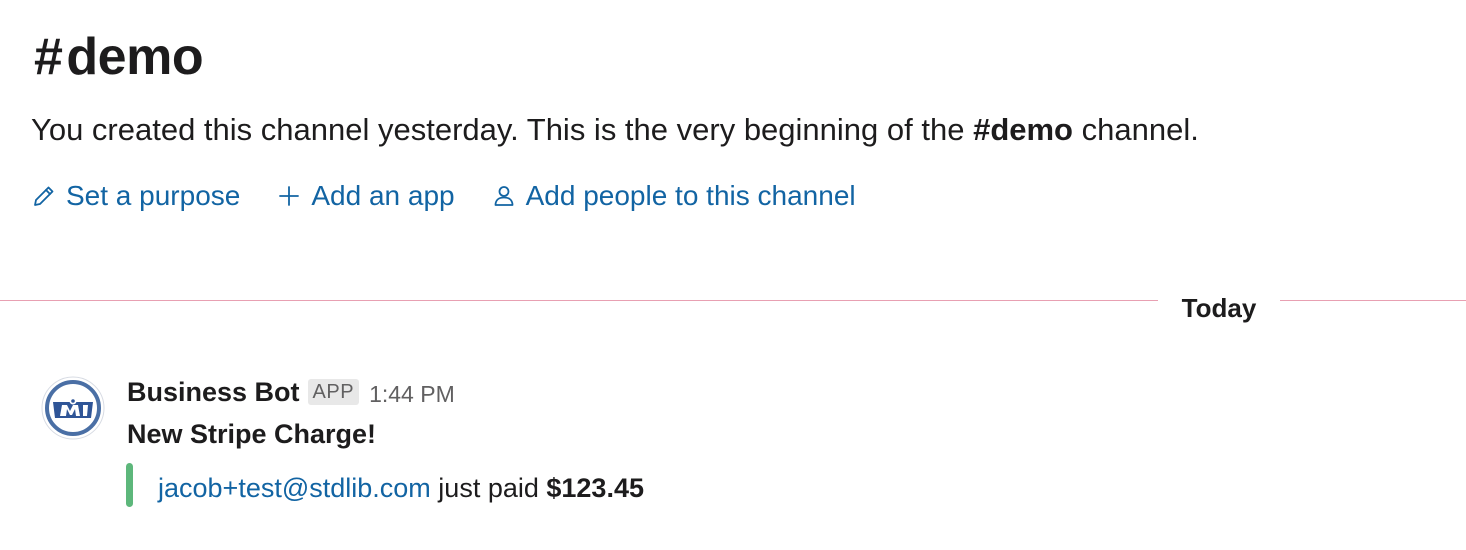 The image size is (1466, 550). Describe the element at coordinates (73, 408) in the screenshot. I see `bot-avatar` at that location.